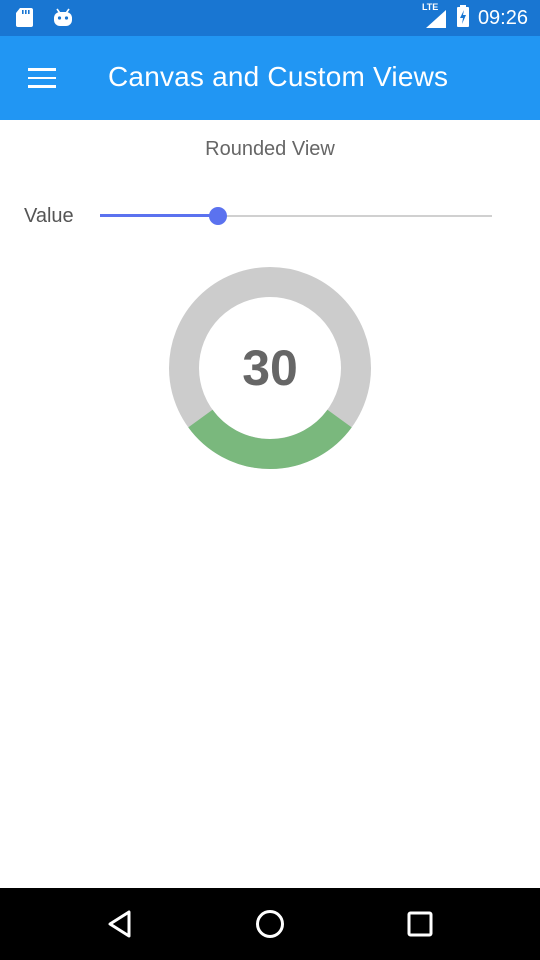 The width and height of the screenshot is (540, 960). What do you see at coordinates (49, 216) in the screenshot?
I see `slider-label: Value` at bounding box center [49, 216].